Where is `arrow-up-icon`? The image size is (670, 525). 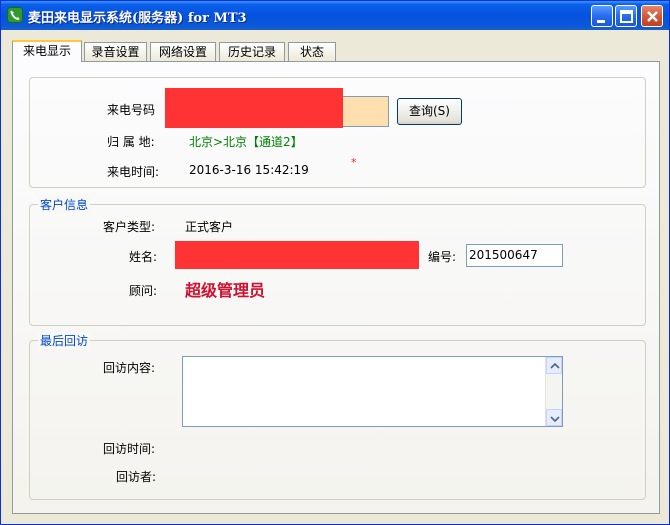 arrow-up-icon is located at coordinates (555, 365).